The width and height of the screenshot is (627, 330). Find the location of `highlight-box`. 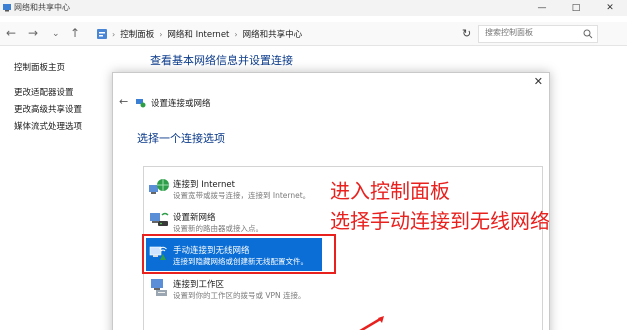

highlight-box is located at coordinates (239, 254).